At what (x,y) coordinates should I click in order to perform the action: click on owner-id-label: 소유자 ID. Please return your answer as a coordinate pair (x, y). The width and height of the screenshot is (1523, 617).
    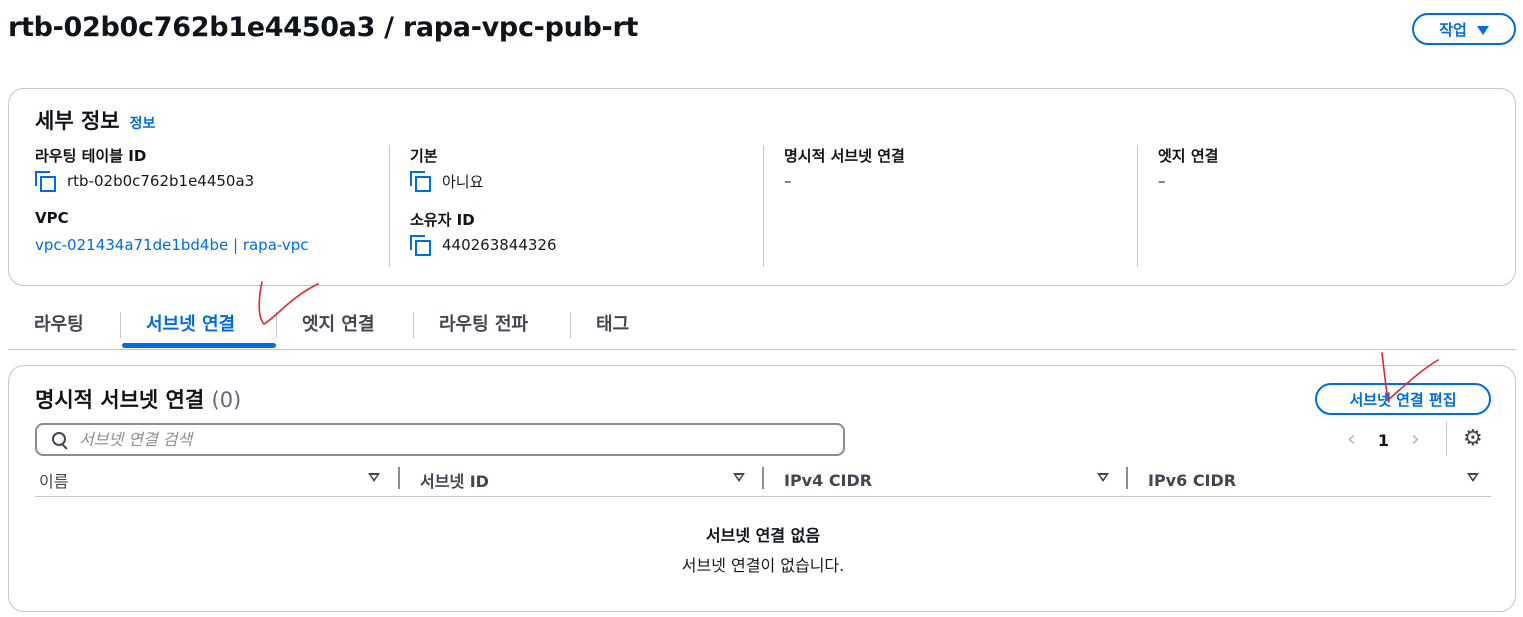
    Looking at the image, I should click on (442, 220).